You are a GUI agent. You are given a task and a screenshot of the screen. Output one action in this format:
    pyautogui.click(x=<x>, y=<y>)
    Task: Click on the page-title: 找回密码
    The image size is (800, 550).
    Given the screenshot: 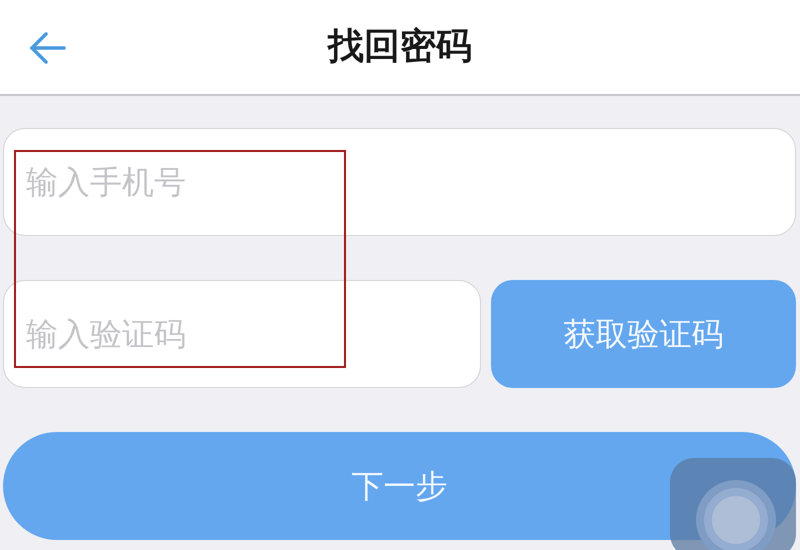 What is the action you would take?
    pyautogui.click(x=400, y=47)
    